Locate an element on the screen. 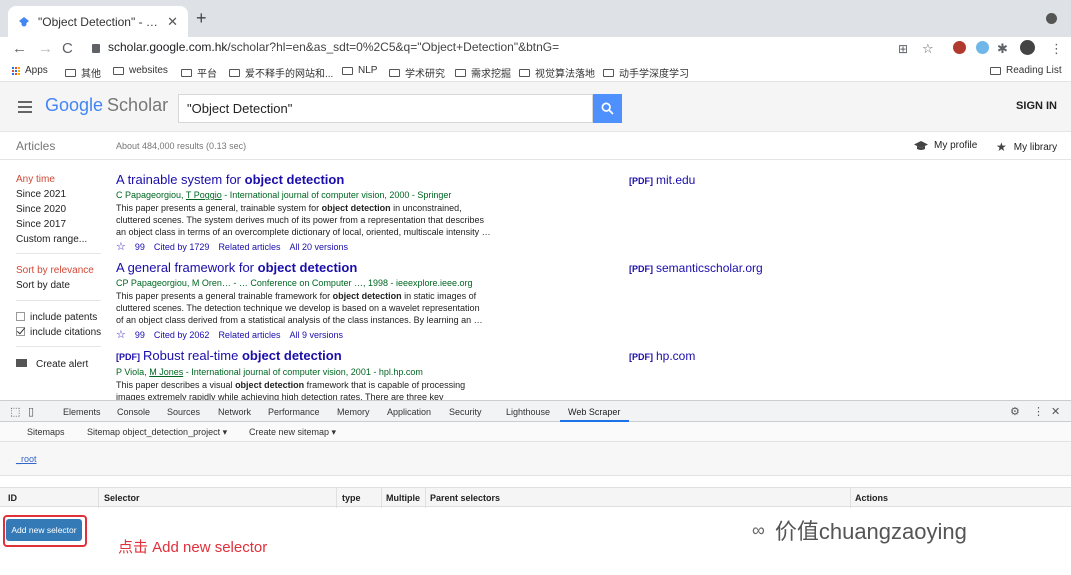  result-title-link: [PDF] Robust real-time object detection is located at coordinates (316, 356).